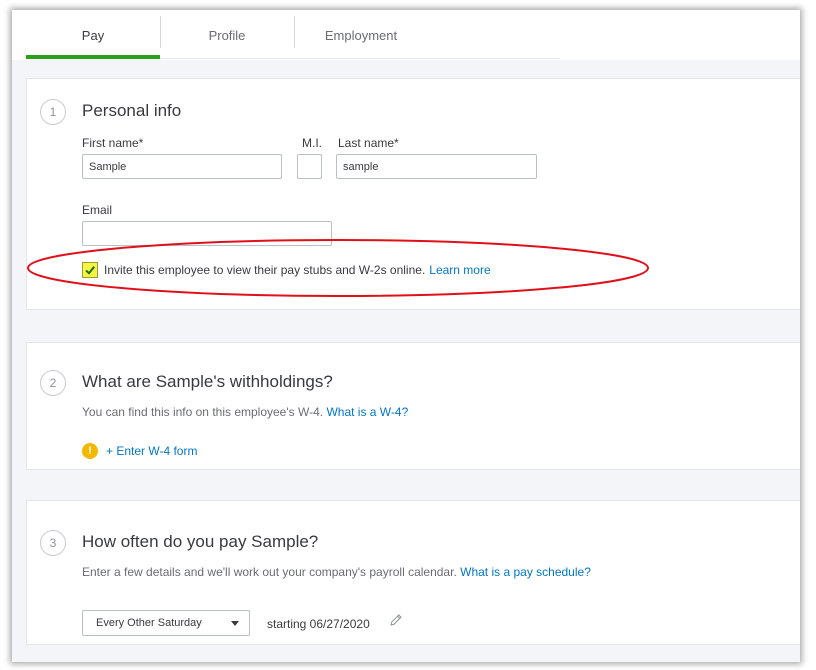  Describe the element at coordinates (53, 112) in the screenshot. I see `step-number: 1` at that location.